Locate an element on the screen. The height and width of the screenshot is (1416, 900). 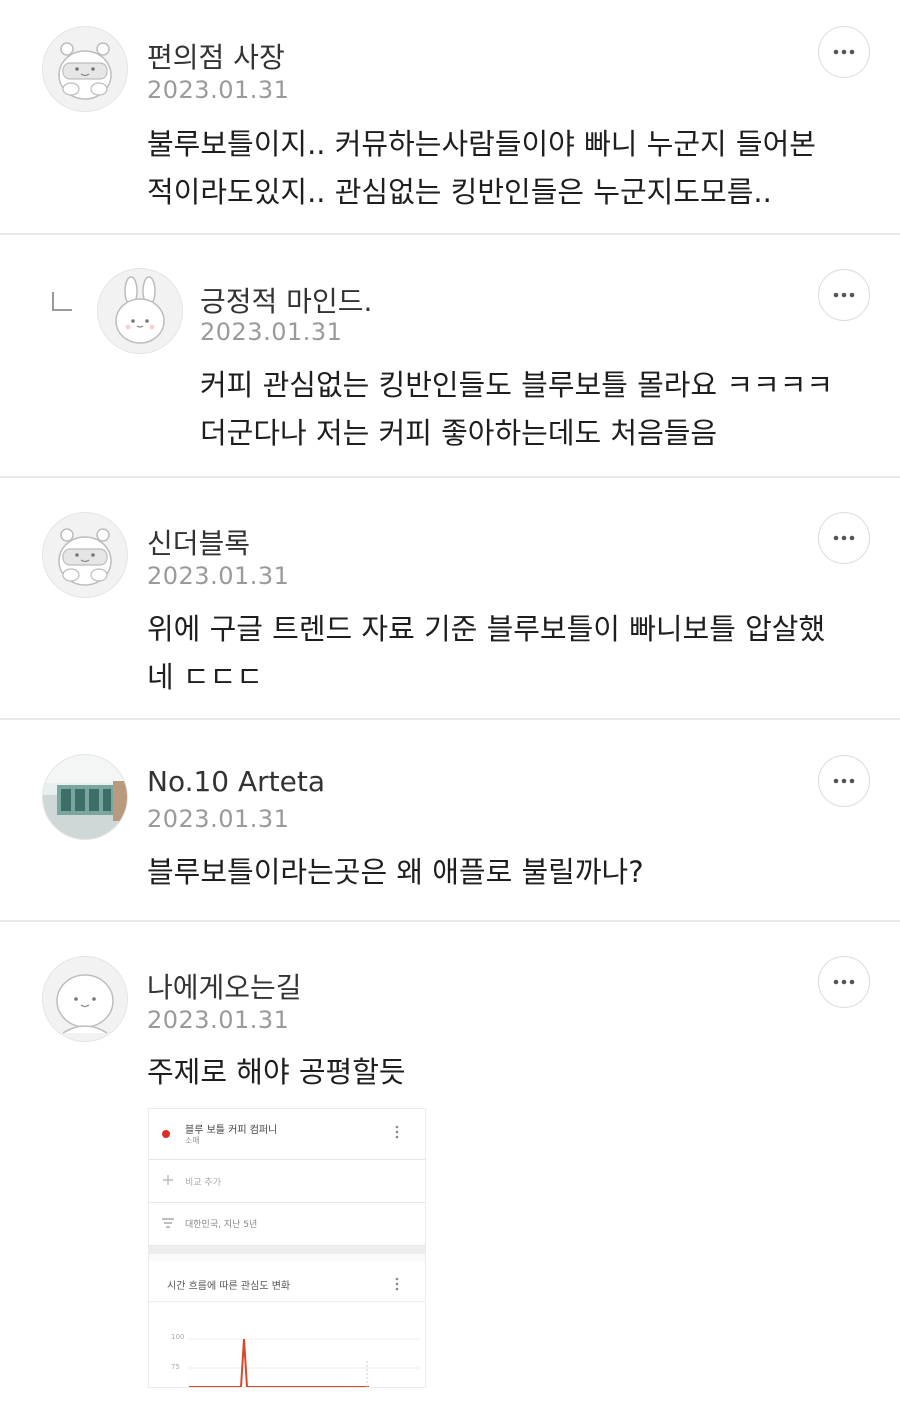
comment-author: 신더블록 is located at coordinates (198, 542).